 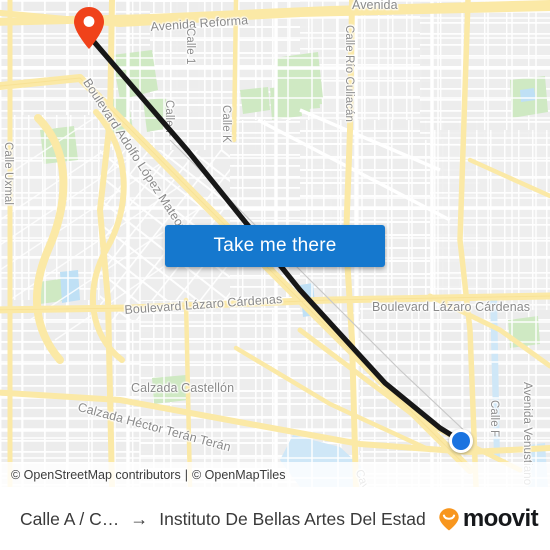 I want to click on take-me-there-button: Take me there, so click(x=275, y=246).